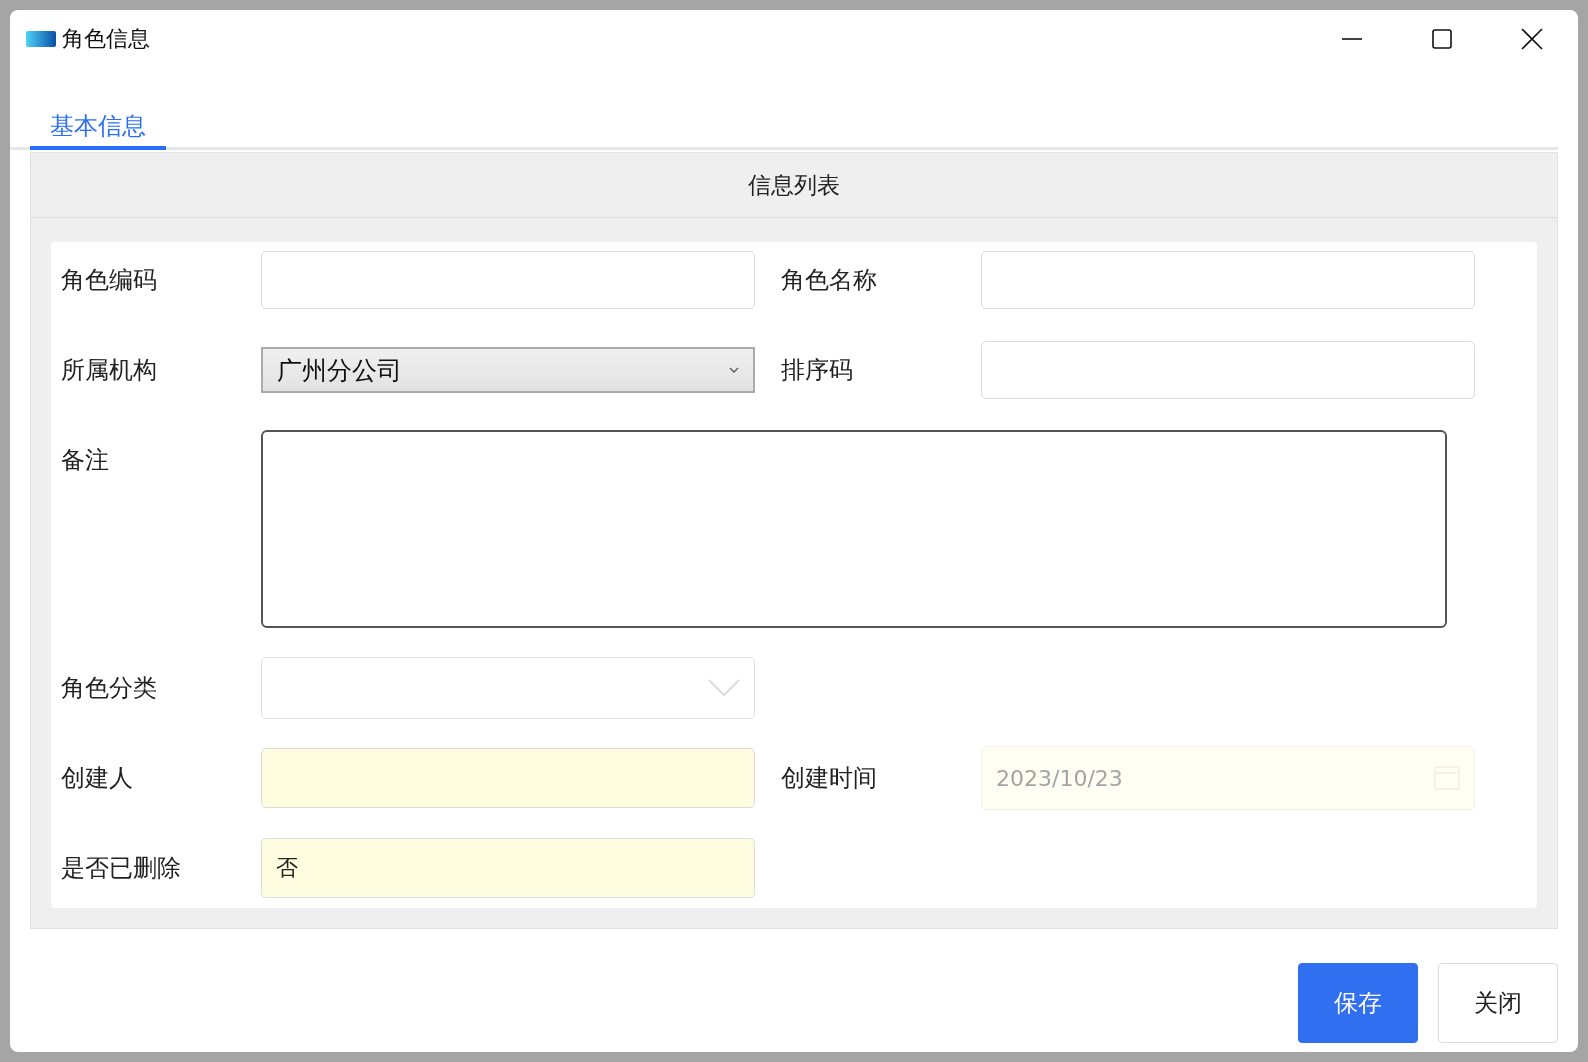  Describe the element at coordinates (829, 280) in the screenshot. I see `field-label: 角色名称` at that location.